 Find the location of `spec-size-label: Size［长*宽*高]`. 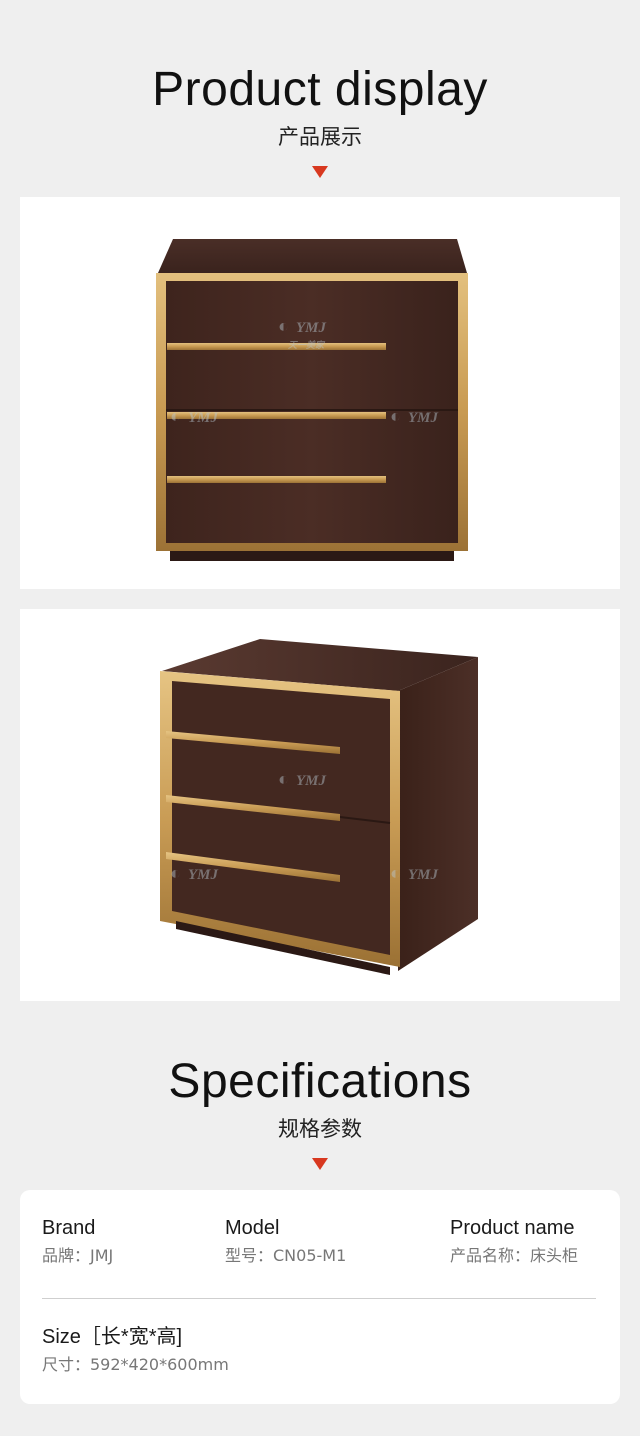

spec-size-label: Size［长*宽*高] is located at coordinates (112, 1337).